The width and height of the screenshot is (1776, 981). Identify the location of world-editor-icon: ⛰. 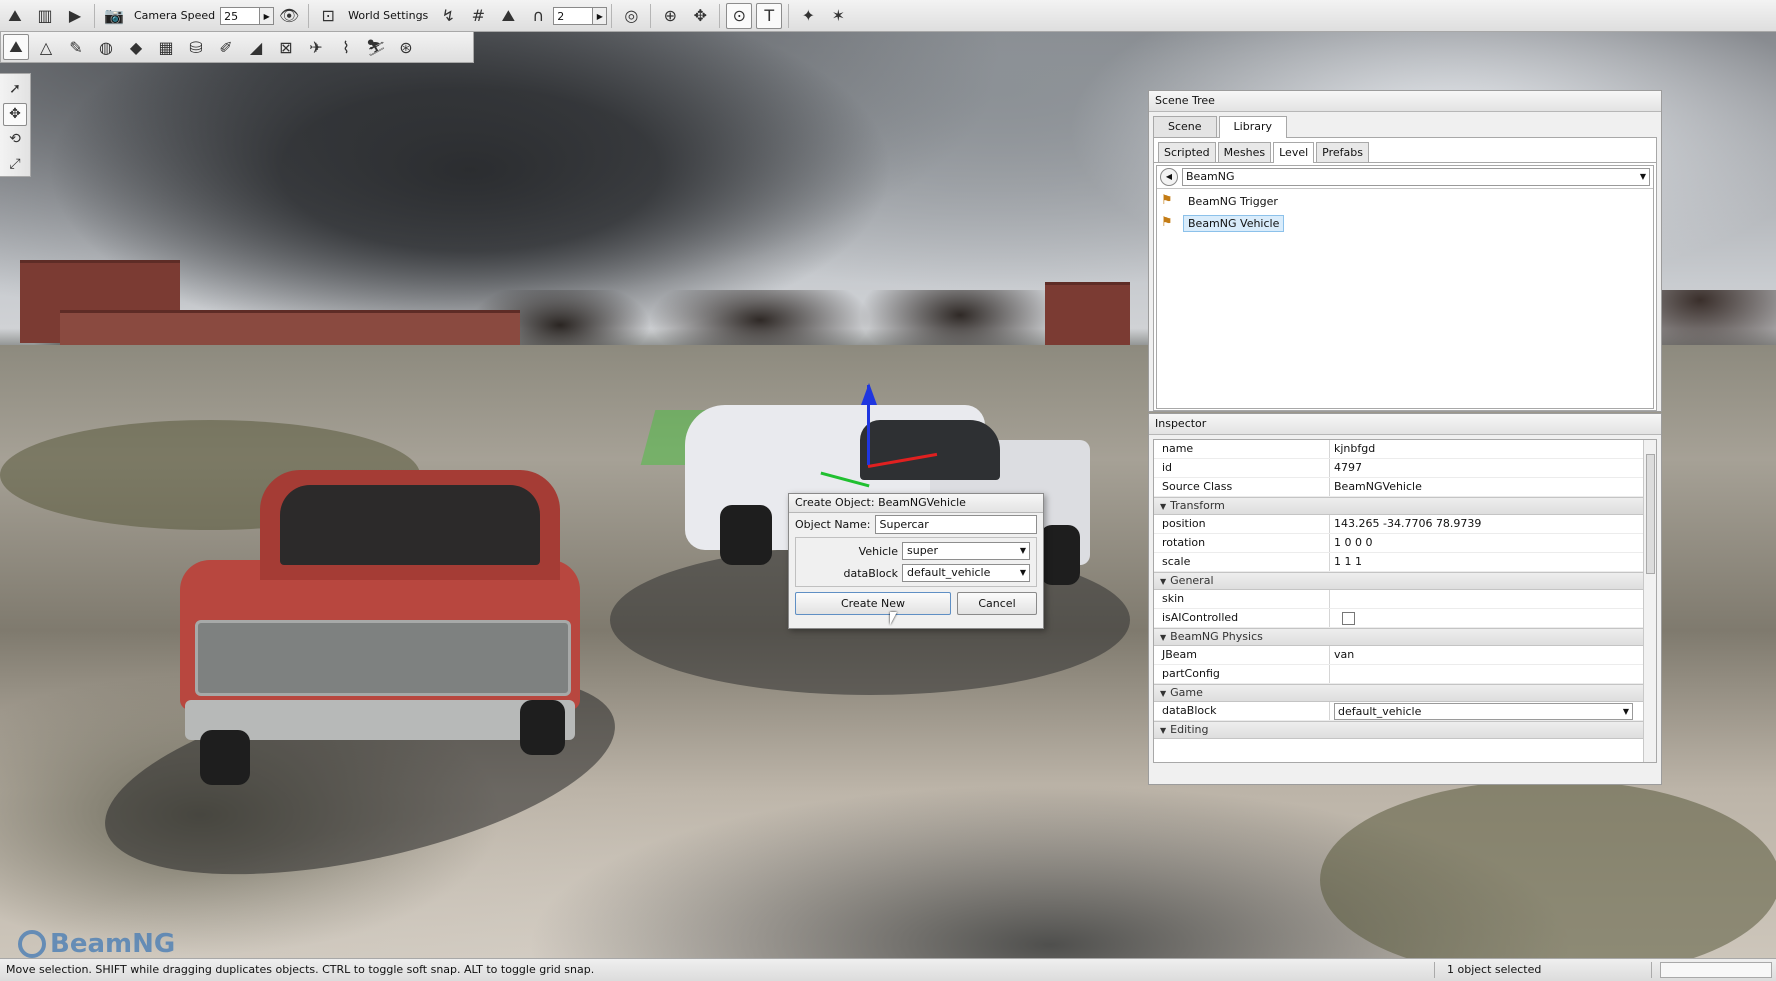
(15, 16).